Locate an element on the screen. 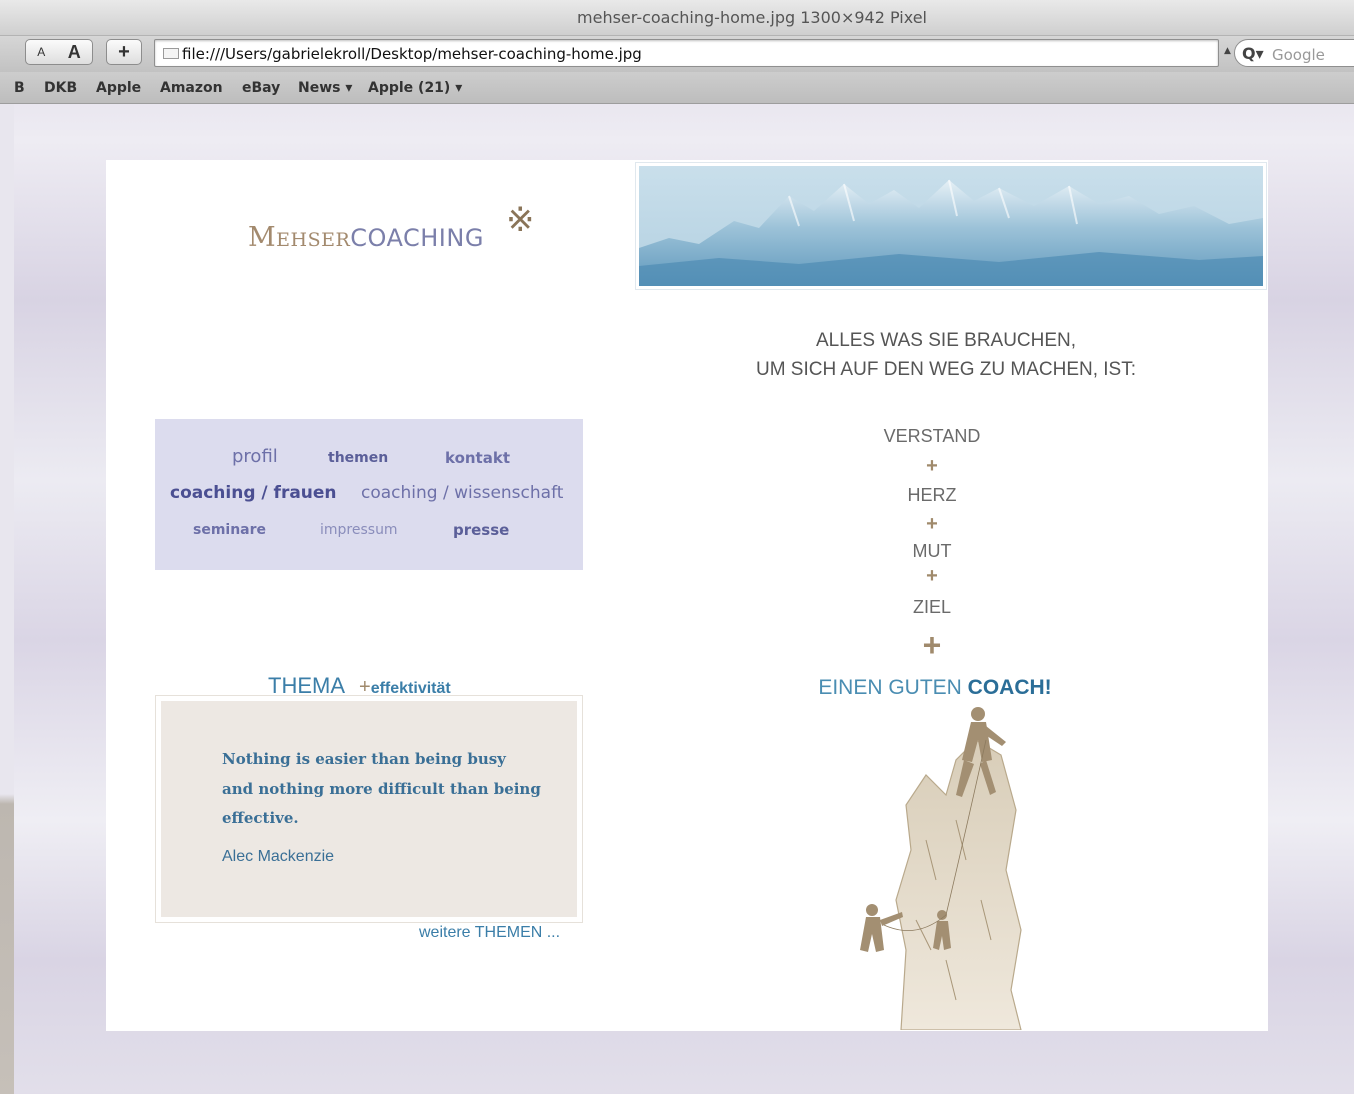  logo-star-icon: ※ is located at coordinates (520, 220).